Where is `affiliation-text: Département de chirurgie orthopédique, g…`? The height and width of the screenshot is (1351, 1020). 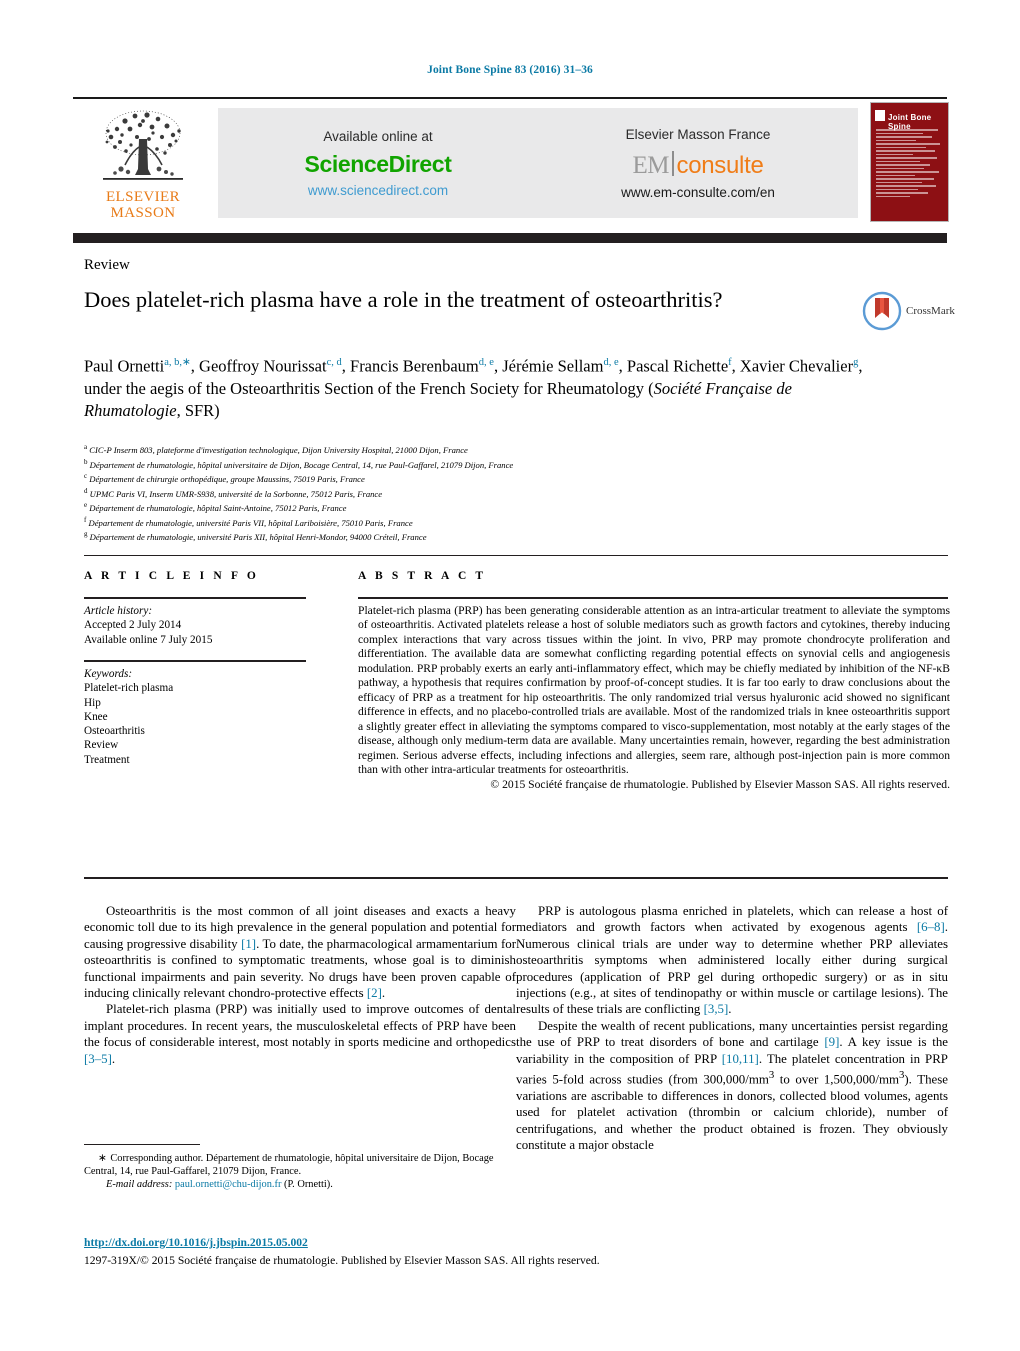 affiliation-text: Département de chirurgie orthopédique, g… is located at coordinates (227, 478).